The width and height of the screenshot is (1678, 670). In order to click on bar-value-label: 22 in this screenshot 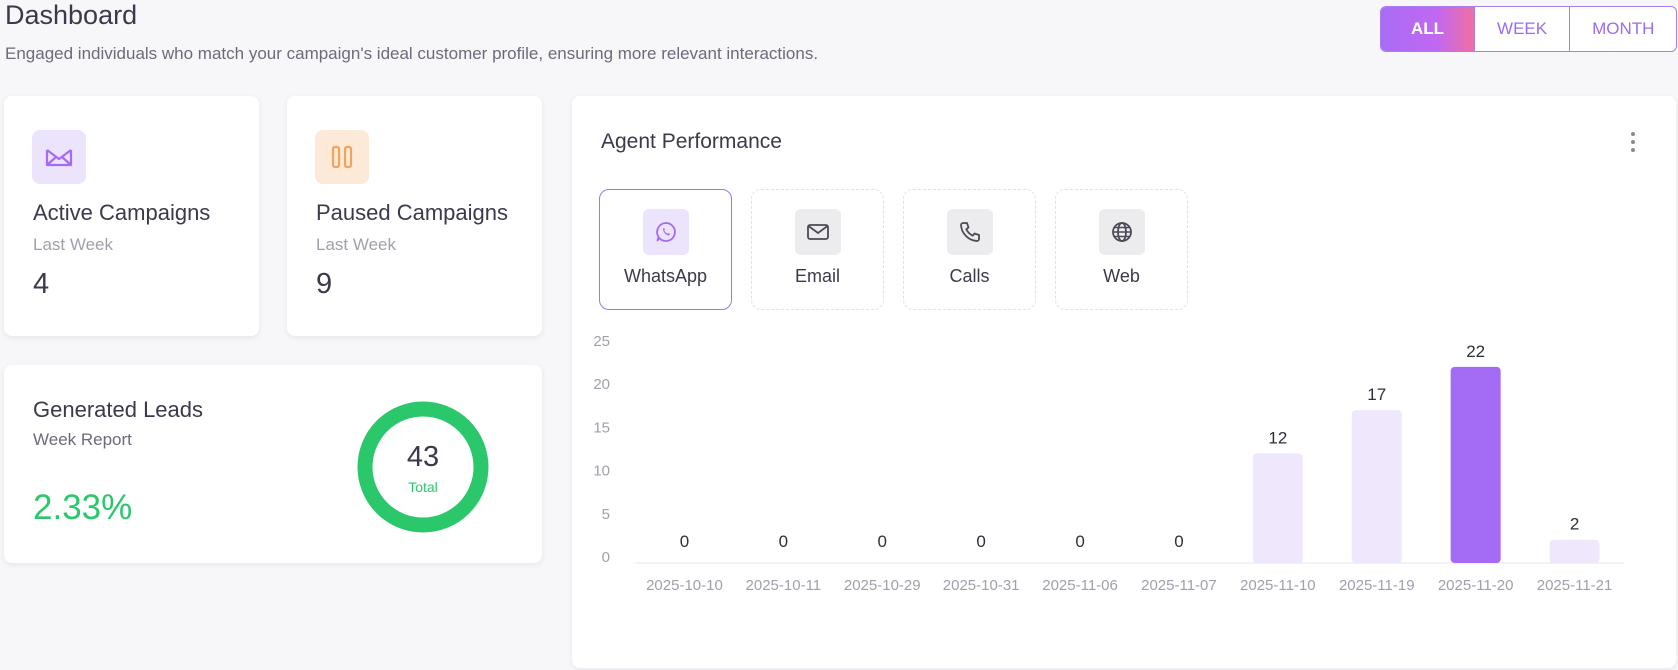, I will do `click(1475, 351)`.